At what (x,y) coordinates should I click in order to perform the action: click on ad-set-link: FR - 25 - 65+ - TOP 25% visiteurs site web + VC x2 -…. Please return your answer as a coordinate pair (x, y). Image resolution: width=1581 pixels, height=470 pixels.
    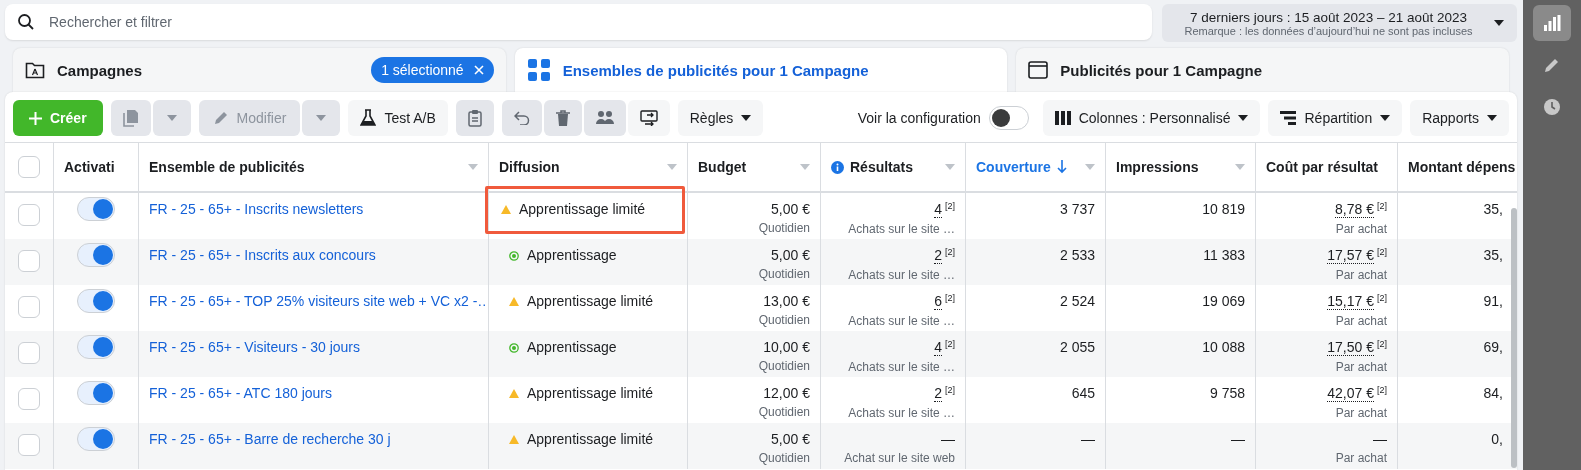
    Looking at the image, I should click on (318, 301).